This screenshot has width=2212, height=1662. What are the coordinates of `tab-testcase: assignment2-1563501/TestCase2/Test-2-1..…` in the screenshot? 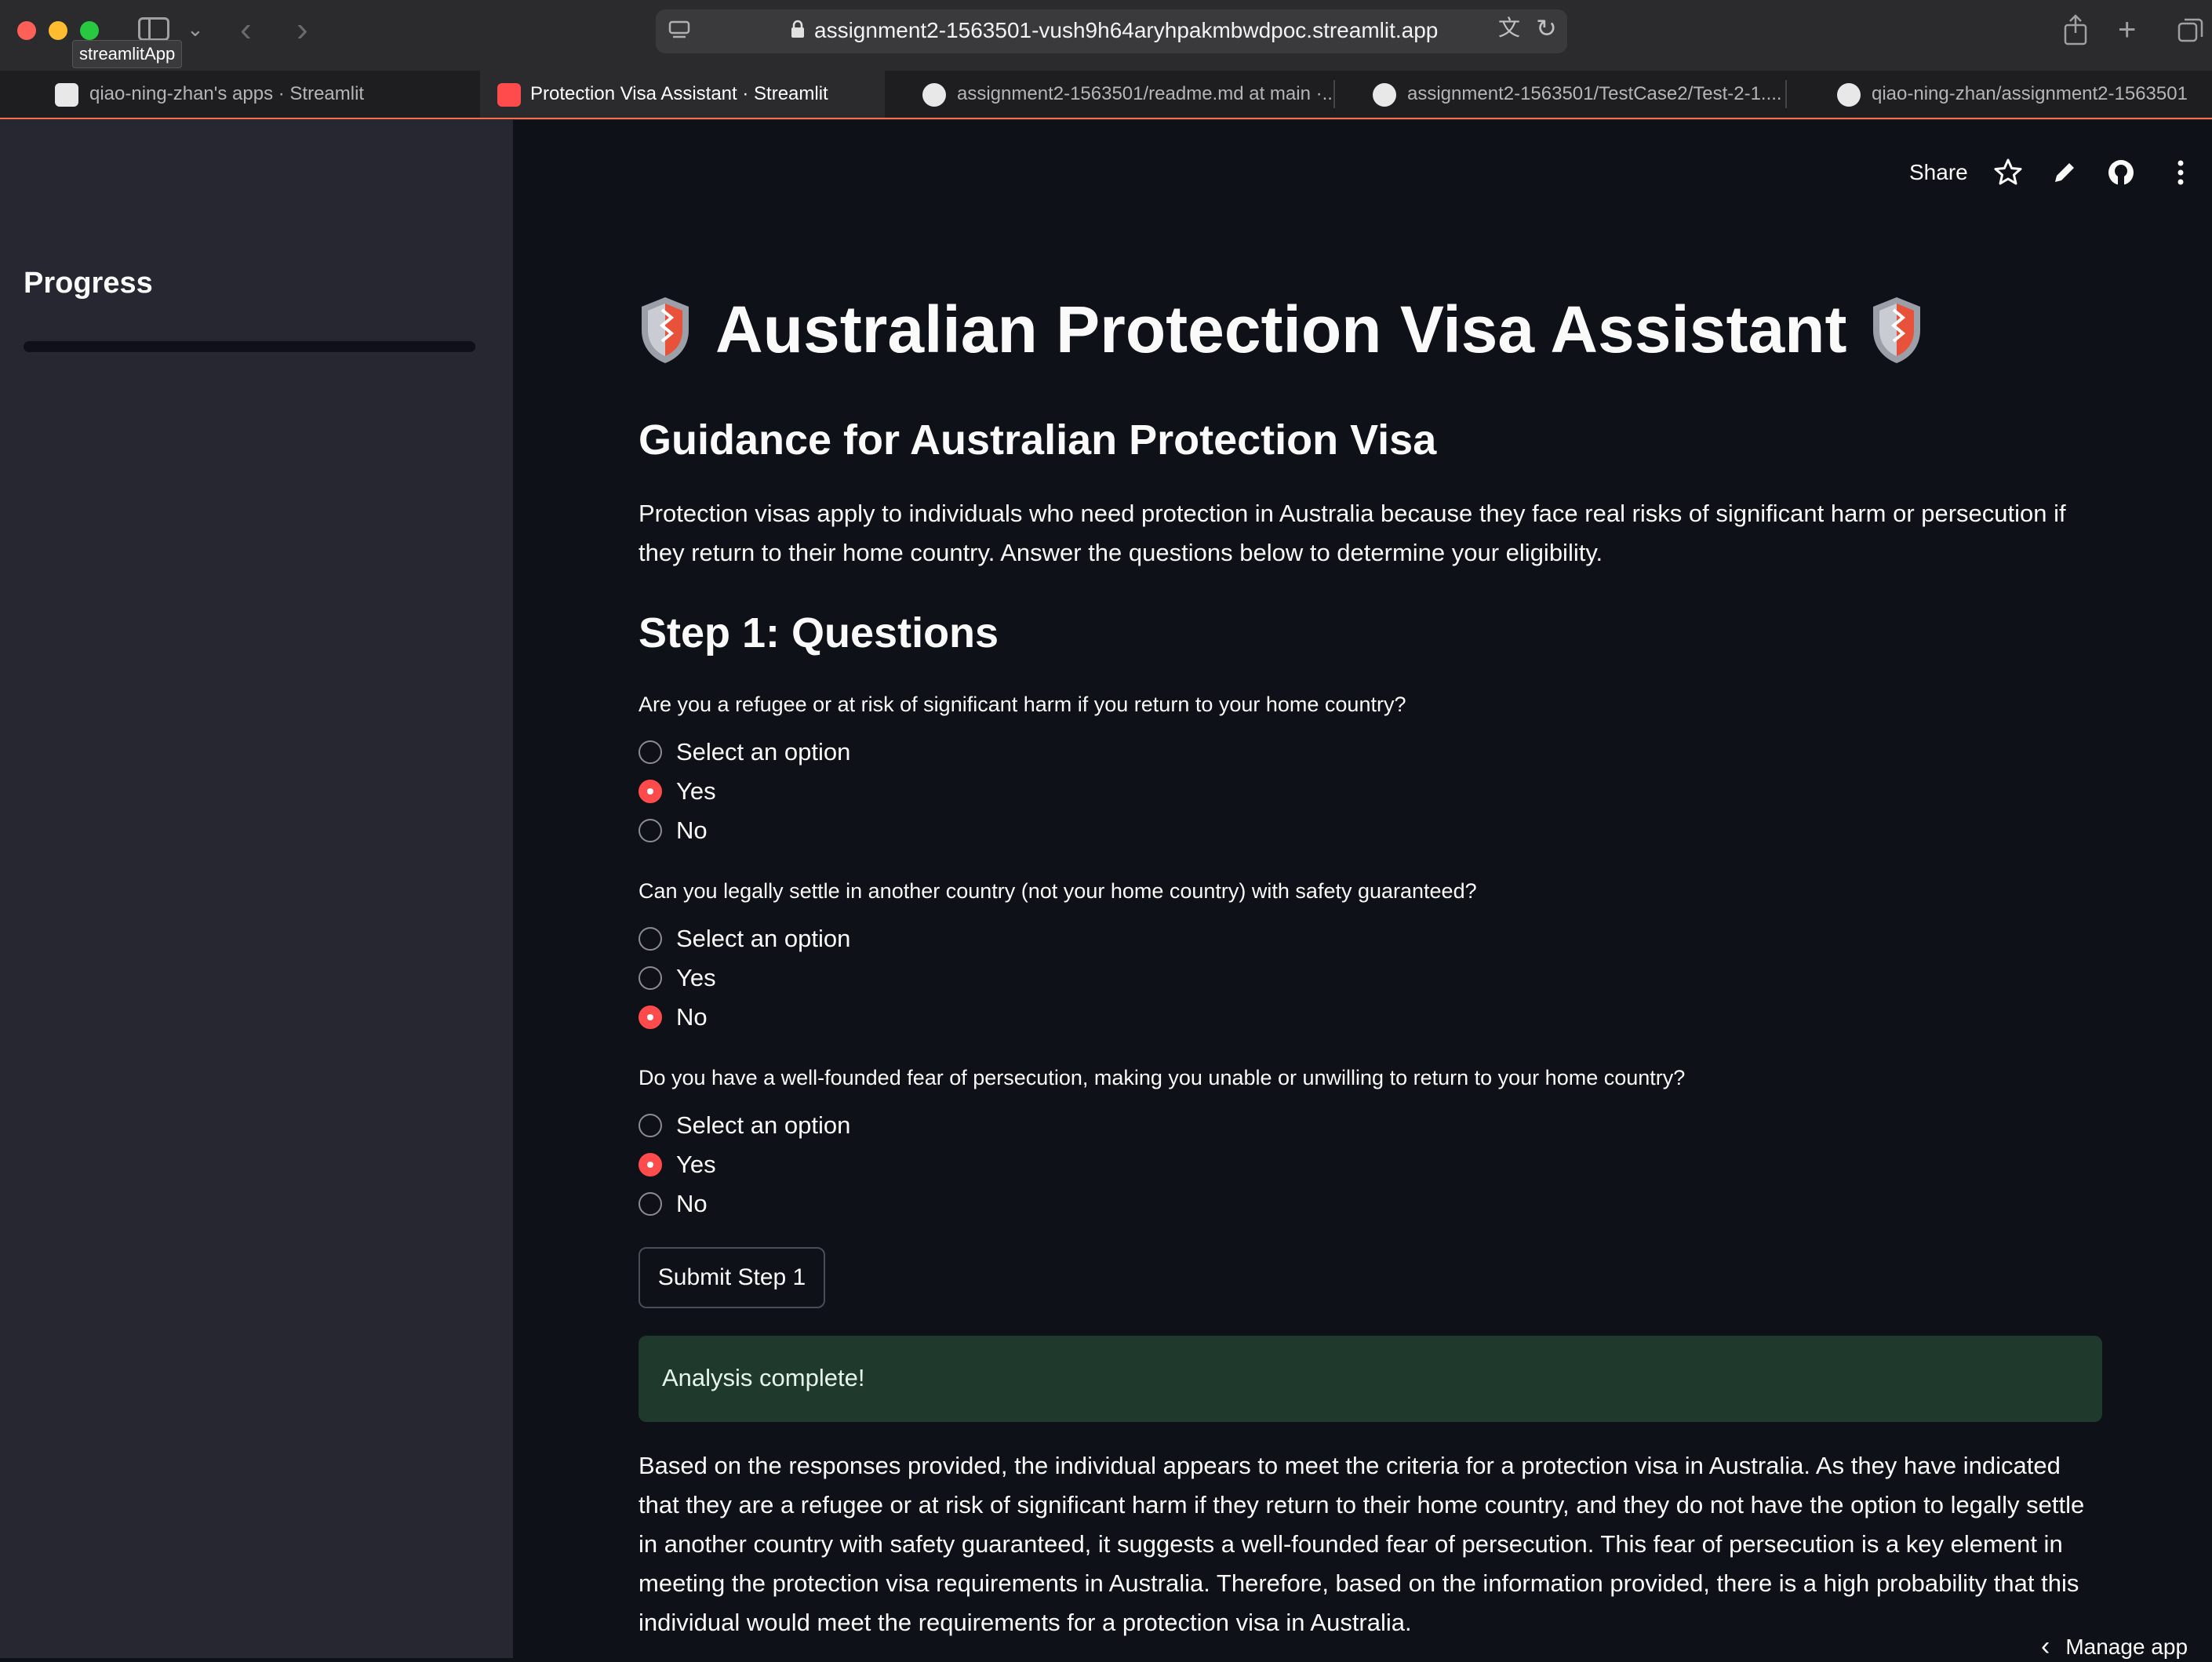 It's located at (1560, 94).